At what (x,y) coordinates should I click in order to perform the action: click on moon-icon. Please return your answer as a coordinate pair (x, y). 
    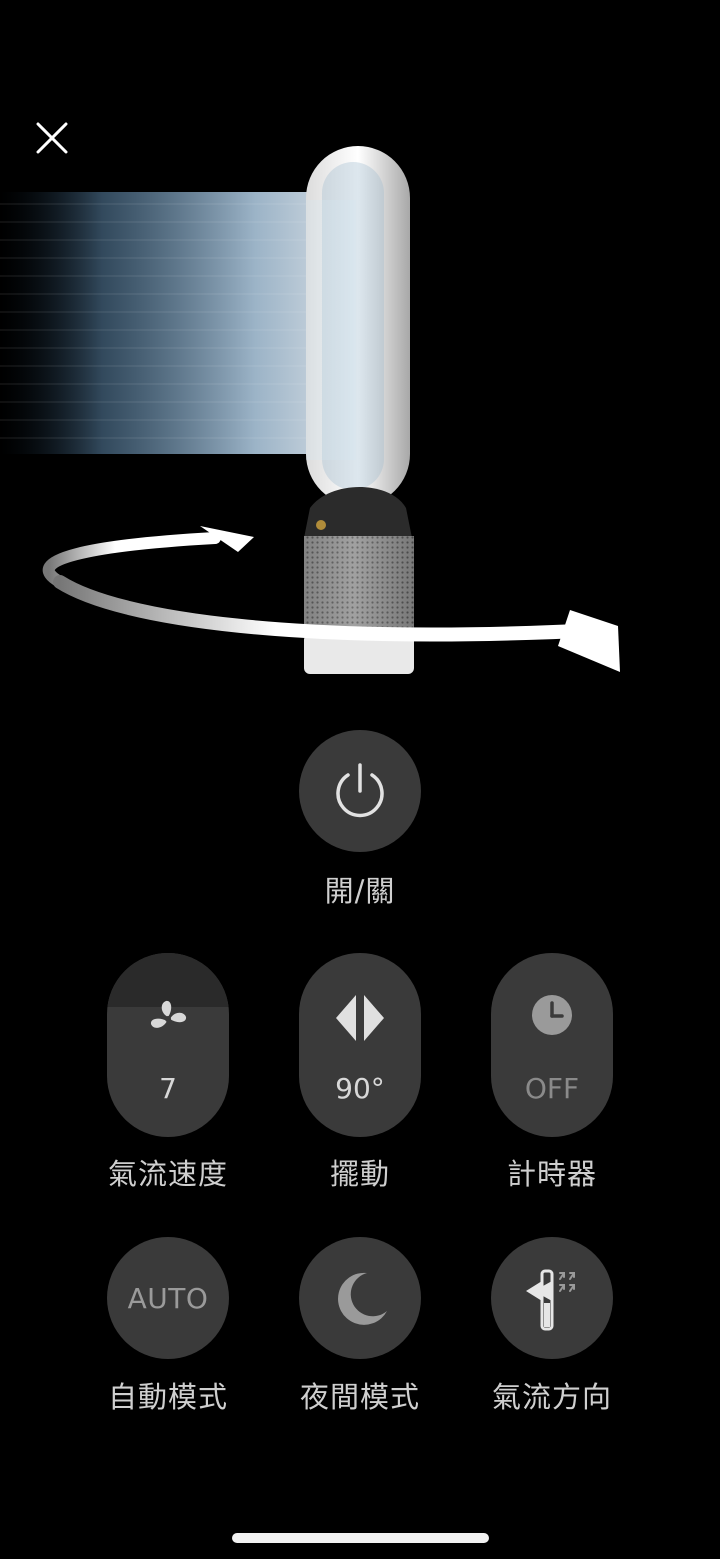
    Looking at the image, I should click on (362, 1298).